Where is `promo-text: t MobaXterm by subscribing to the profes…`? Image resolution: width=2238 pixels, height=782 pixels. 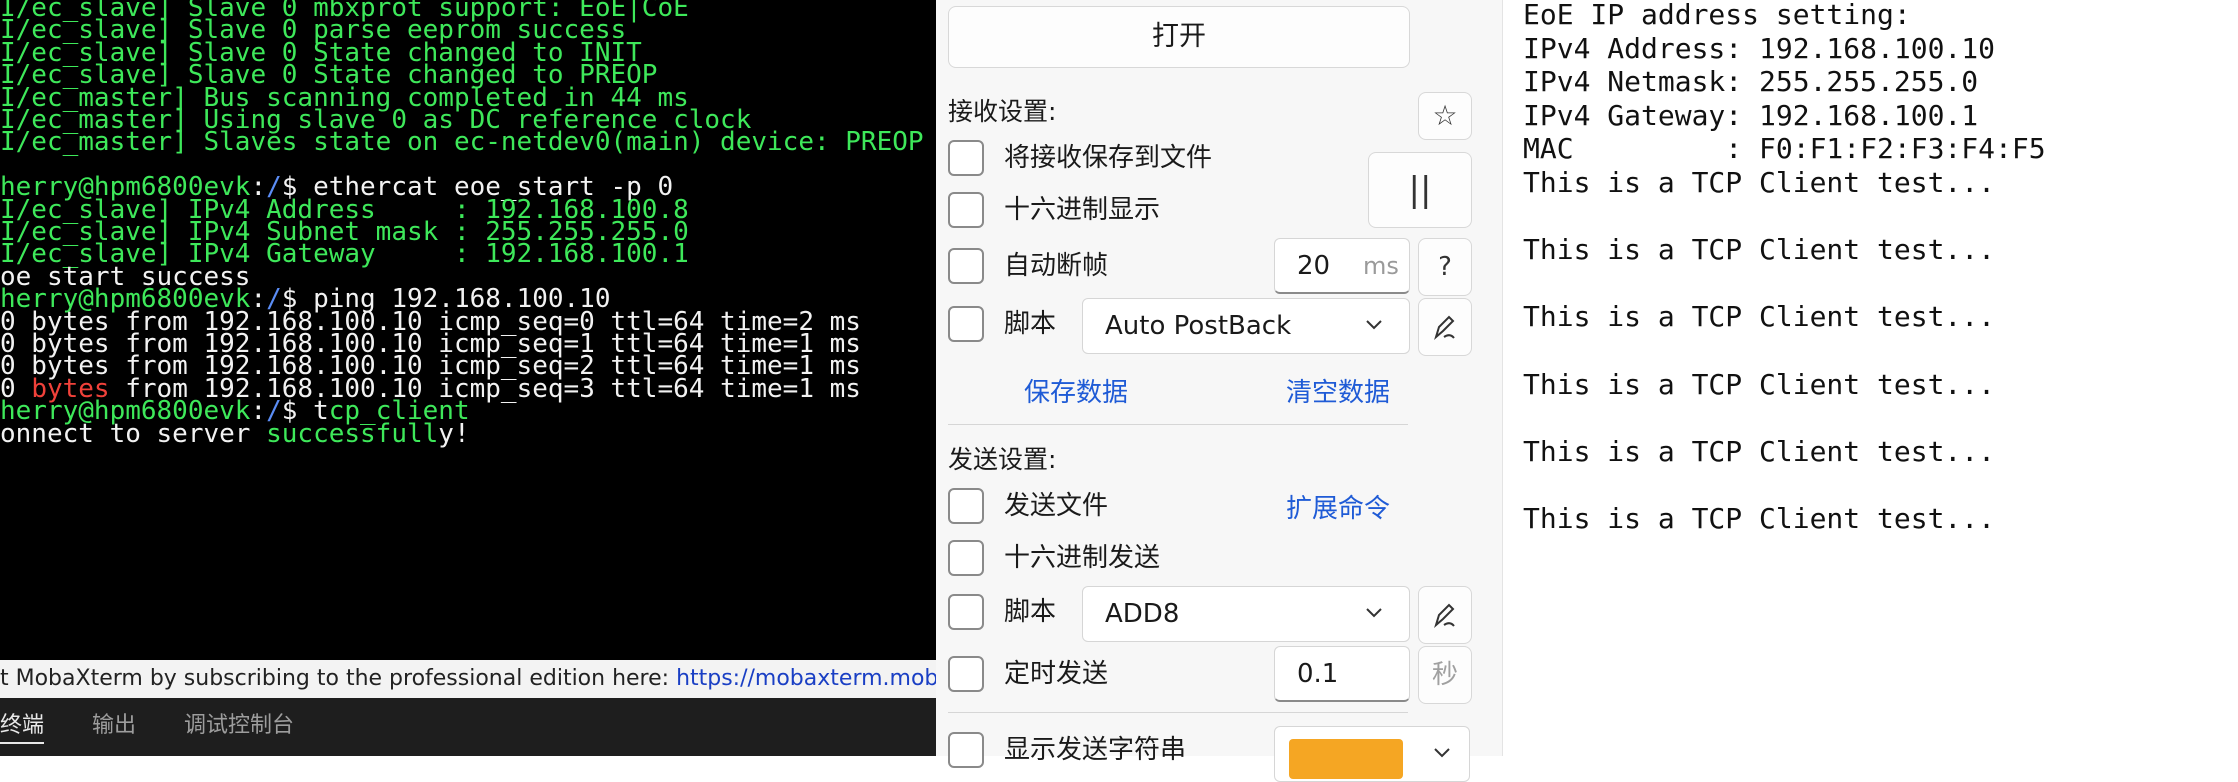 promo-text: t MobaXterm by subscribing to the profes… is located at coordinates (338, 678).